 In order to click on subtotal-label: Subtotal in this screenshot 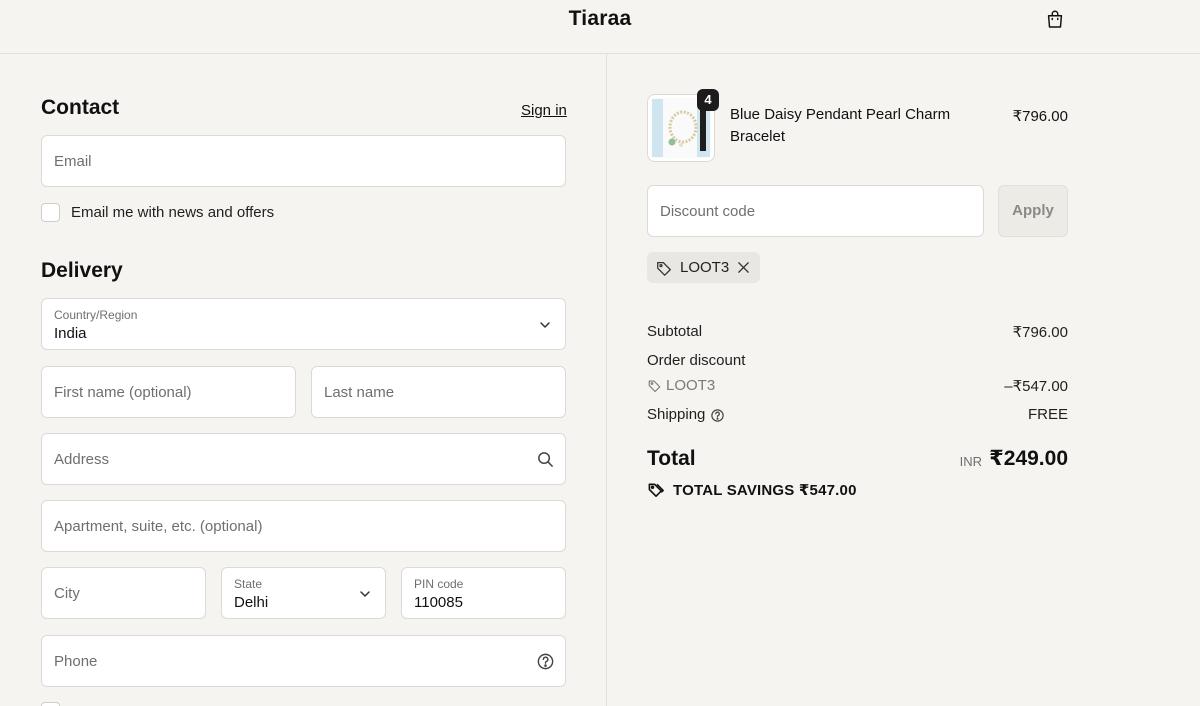, I will do `click(675, 331)`.